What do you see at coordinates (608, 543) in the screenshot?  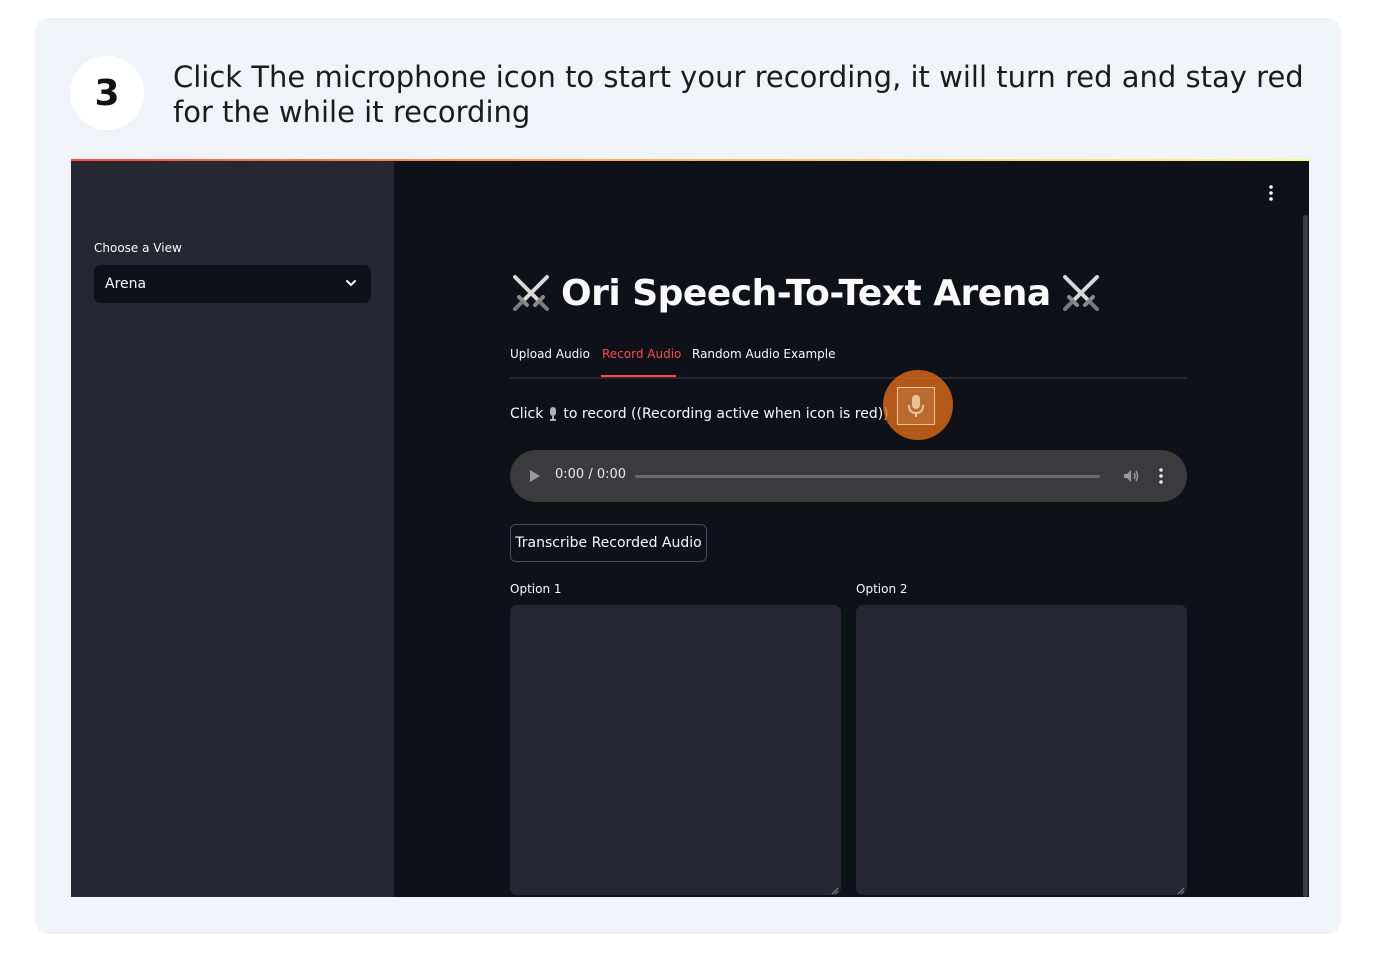 I see `transcribe-button: Transcribe Recorded Audio` at bounding box center [608, 543].